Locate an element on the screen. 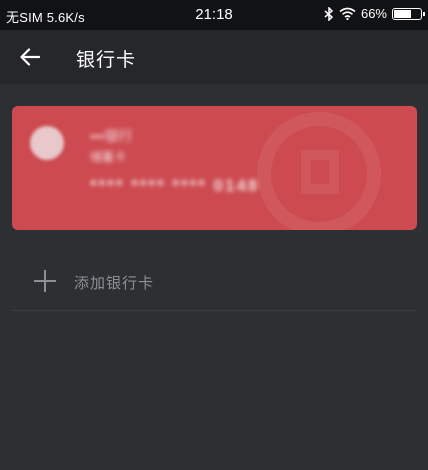  status-right: 66% is located at coordinates (374, 13).